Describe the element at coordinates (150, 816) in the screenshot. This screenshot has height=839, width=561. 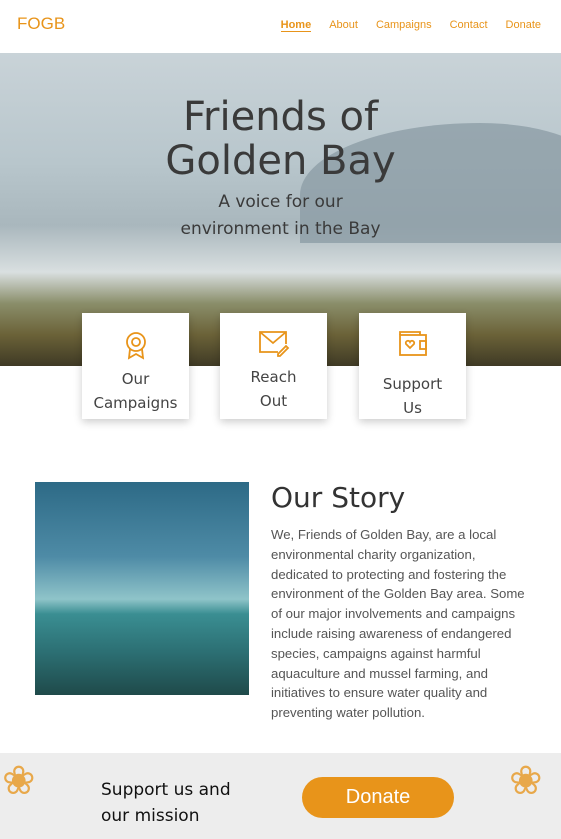
I see `support-line: our mission` at that location.